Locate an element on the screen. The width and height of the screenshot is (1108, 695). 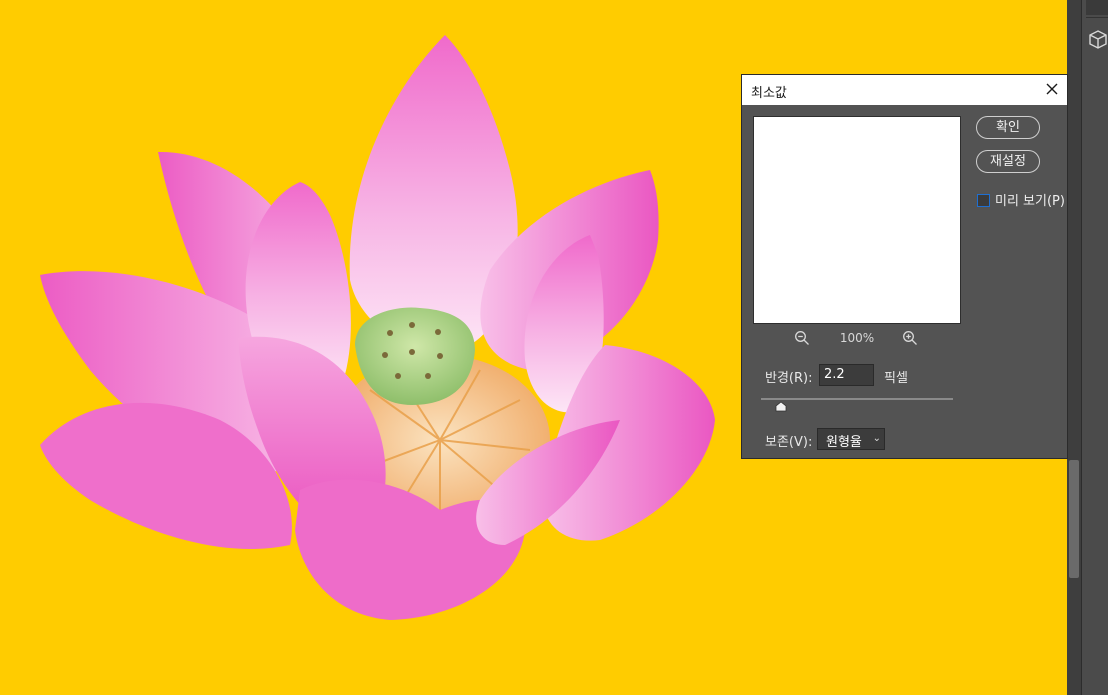
right-tool-panel is located at coordinates (1094, 347).